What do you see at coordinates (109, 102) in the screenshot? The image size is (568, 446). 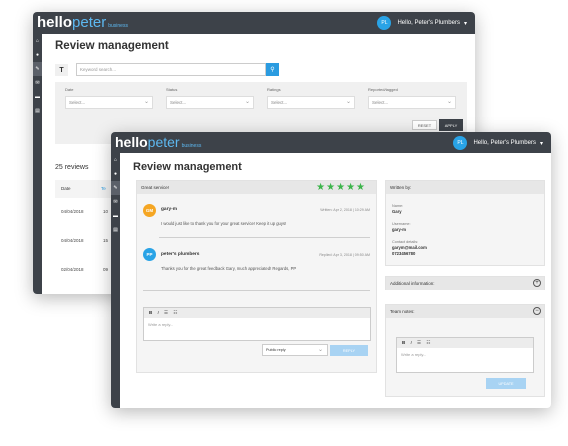 I see `filter-select-date: Select... ⌄` at bounding box center [109, 102].